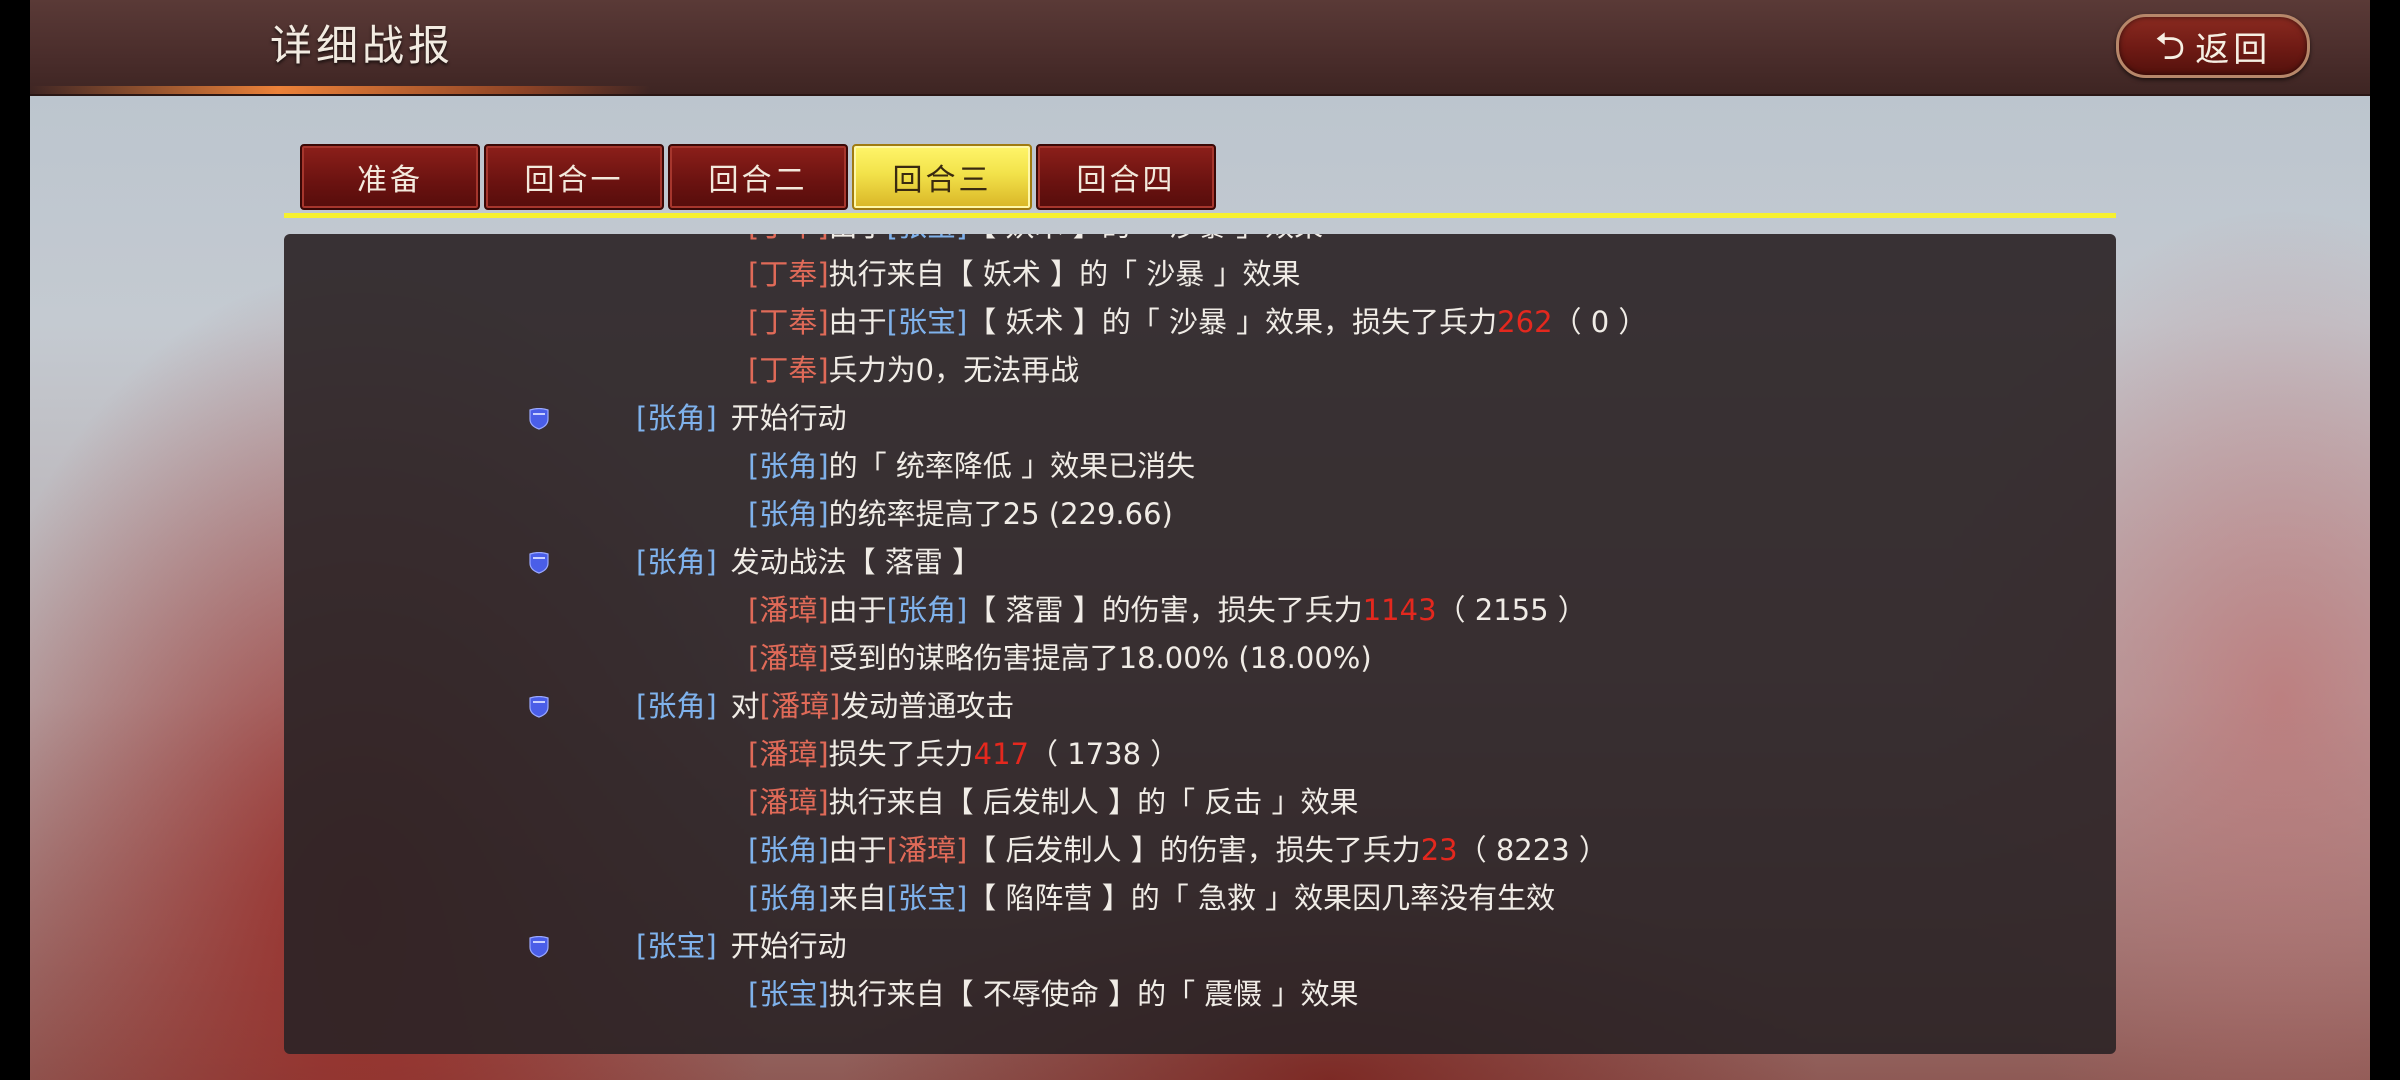 The width and height of the screenshot is (2400, 1080). Describe the element at coordinates (1532, 850) in the screenshot. I see `log-text: （ 8223 ）` at that location.